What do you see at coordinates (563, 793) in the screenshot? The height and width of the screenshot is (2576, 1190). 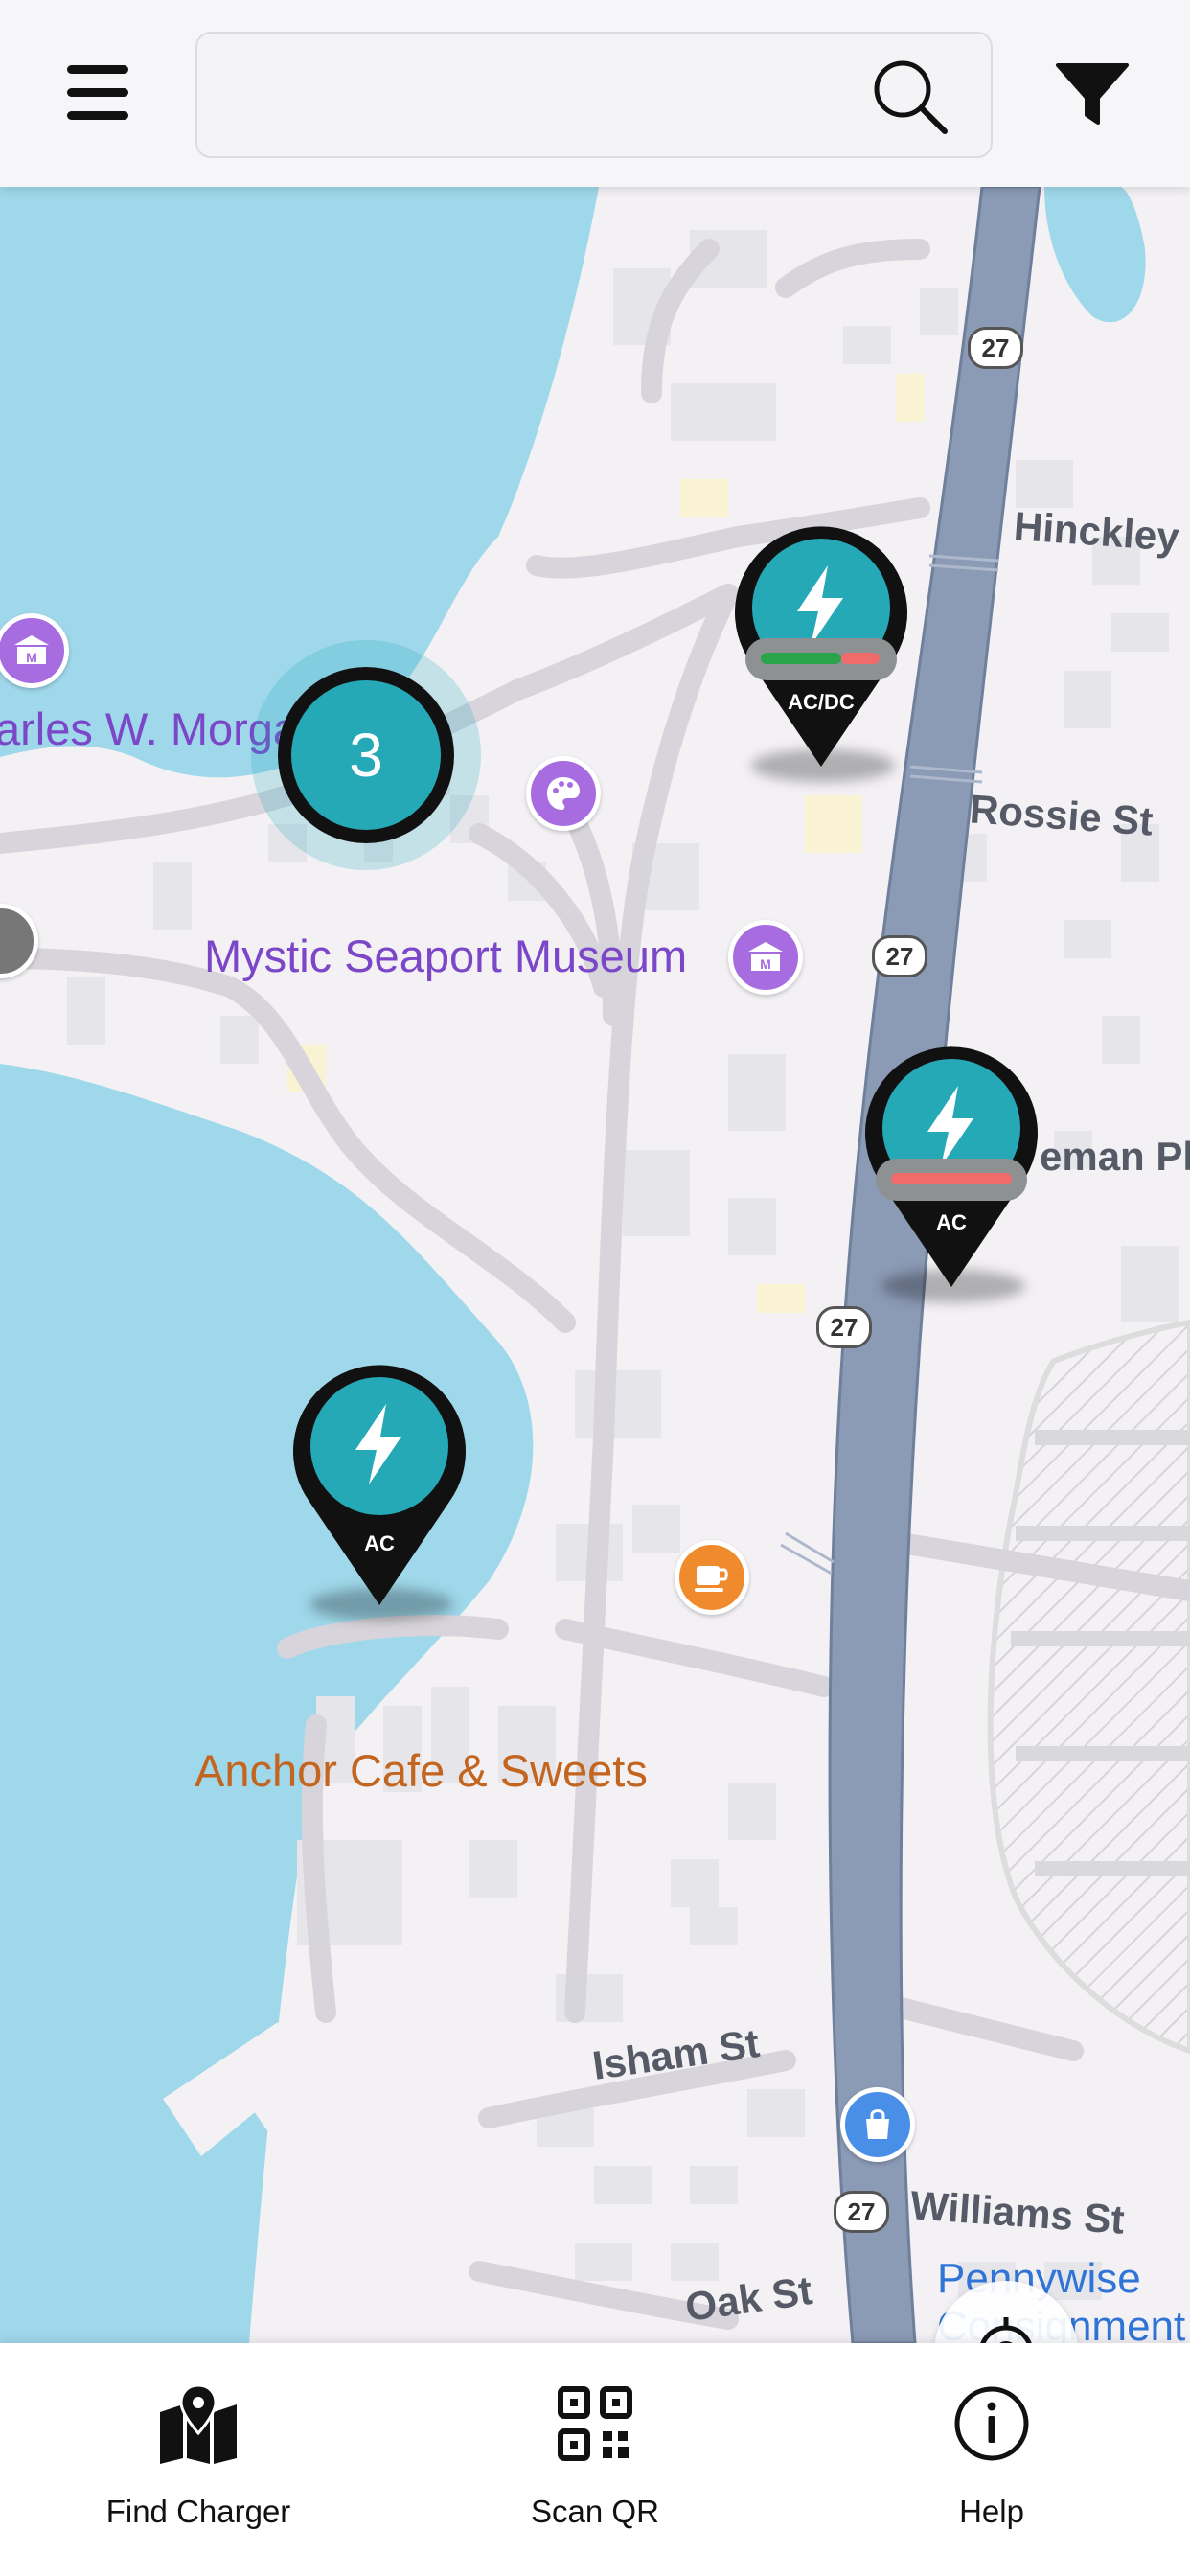 I see `art-palette-poi-icon` at bounding box center [563, 793].